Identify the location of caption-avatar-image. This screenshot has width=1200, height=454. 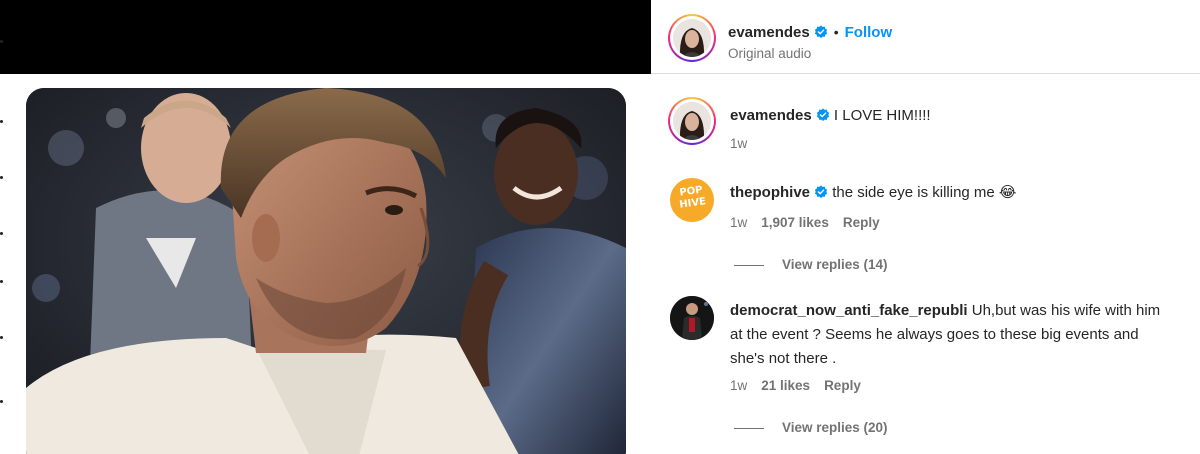
(692, 121).